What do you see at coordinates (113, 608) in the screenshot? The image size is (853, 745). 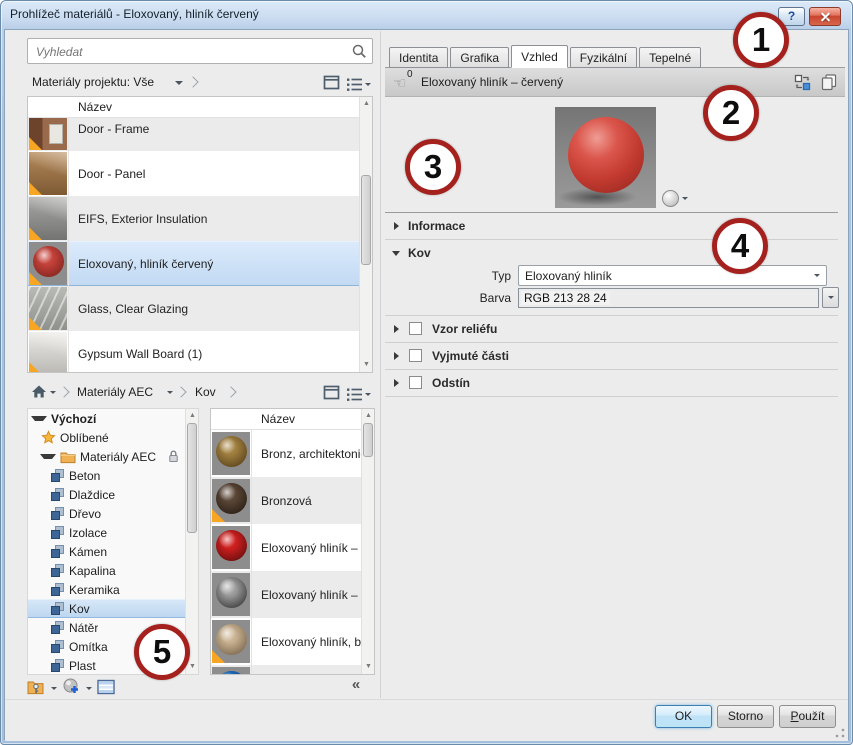 I see `tree-item: Kov` at bounding box center [113, 608].